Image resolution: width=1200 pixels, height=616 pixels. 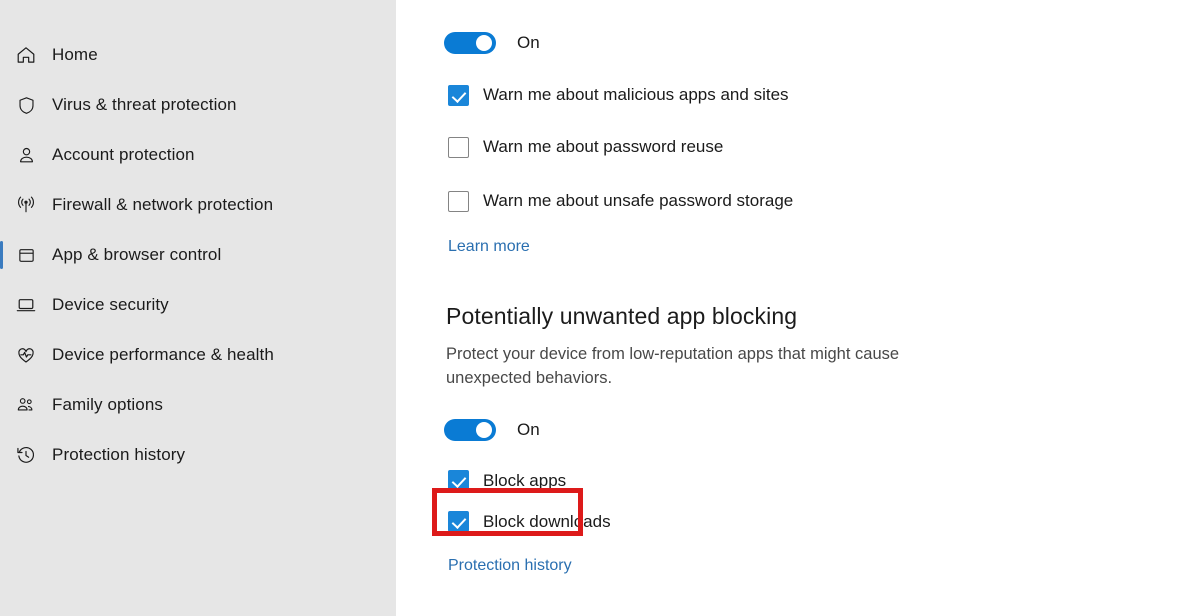 What do you see at coordinates (107, 404) in the screenshot?
I see `sidebar-item-label: Family options` at bounding box center [107, 404].